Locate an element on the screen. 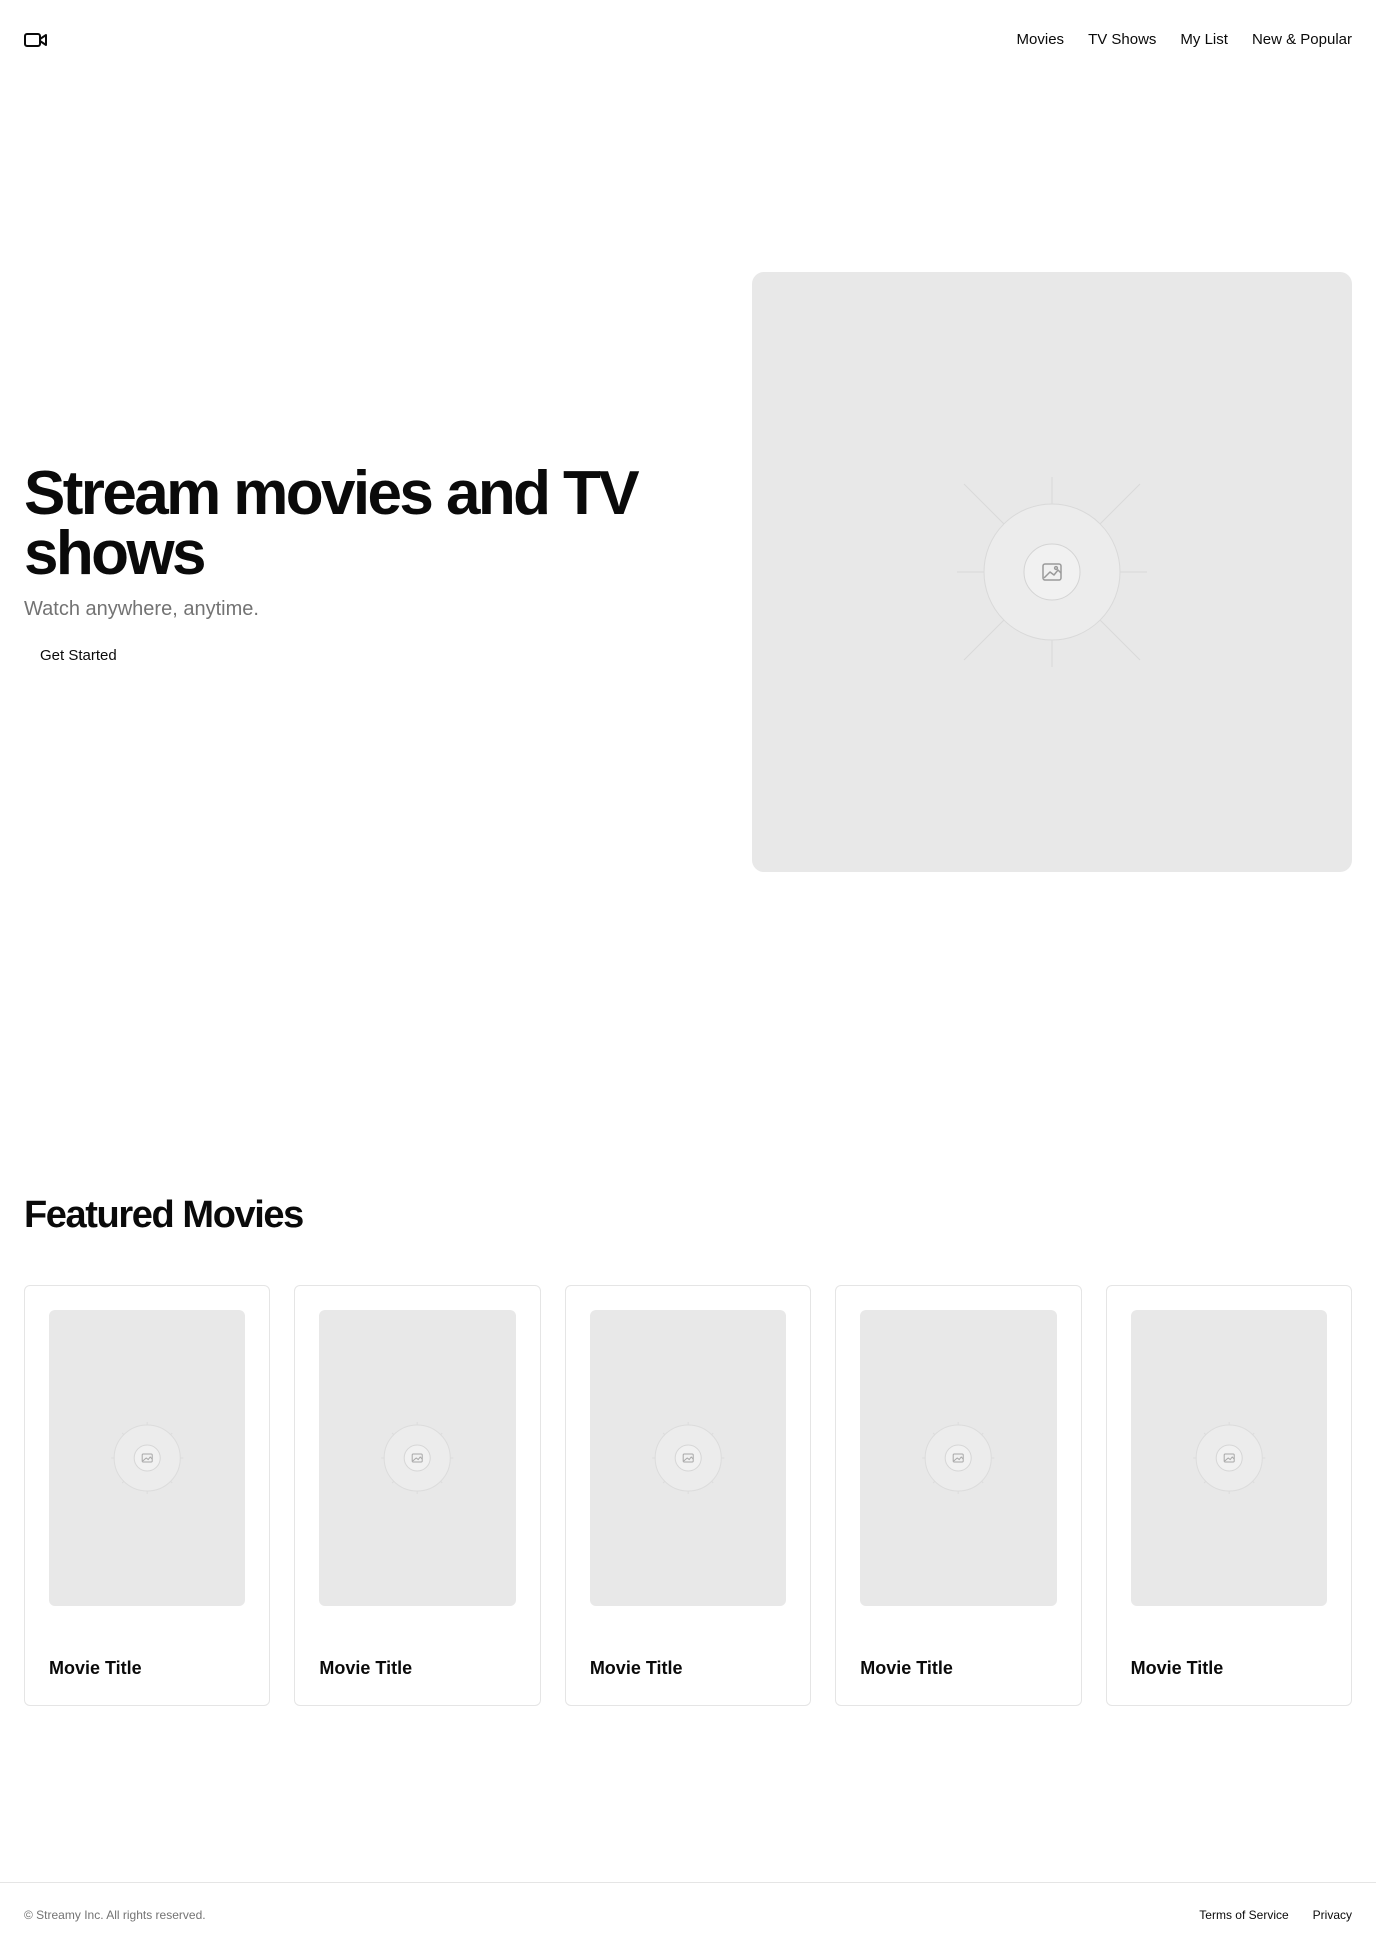 Image resolution: width=1376 pixels, height=1947 pixels. nav-link-my-list: My List is located at coordinates (1204, 40).